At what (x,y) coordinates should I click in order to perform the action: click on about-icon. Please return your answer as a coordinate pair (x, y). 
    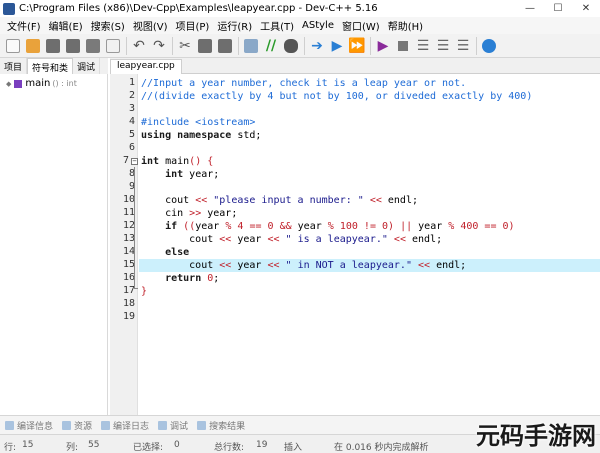
    Looking at the image, I should click on (489, 46).